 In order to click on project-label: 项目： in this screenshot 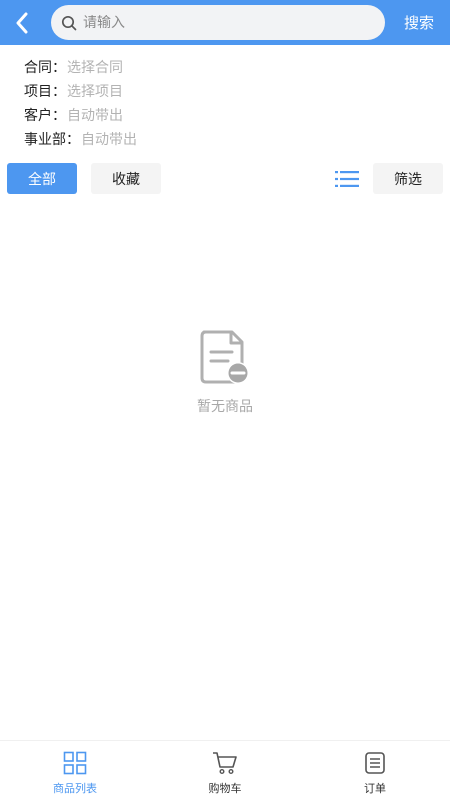, I will do `click(45, 92)`.